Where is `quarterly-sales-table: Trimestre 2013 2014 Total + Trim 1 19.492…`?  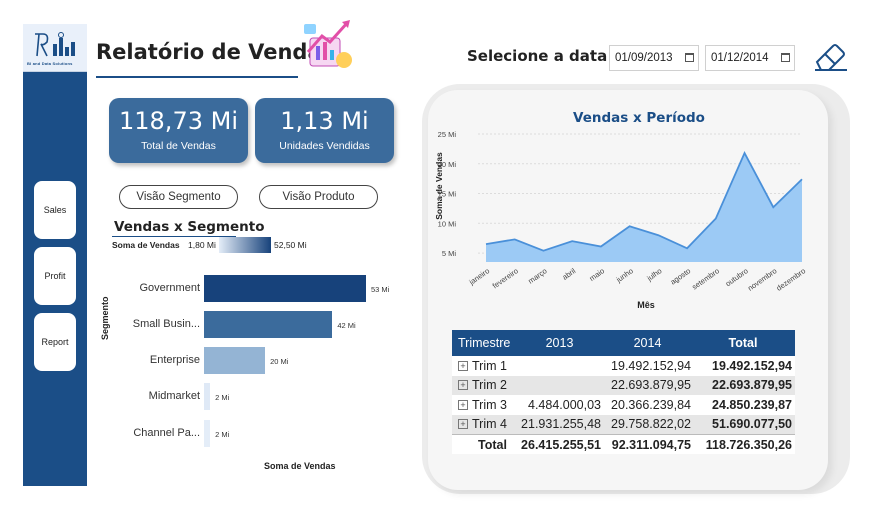 quarterly-sales-table: Trimestre 2013 2014 Total + Trim 1 19.492… is located at coordinates (623, 392).